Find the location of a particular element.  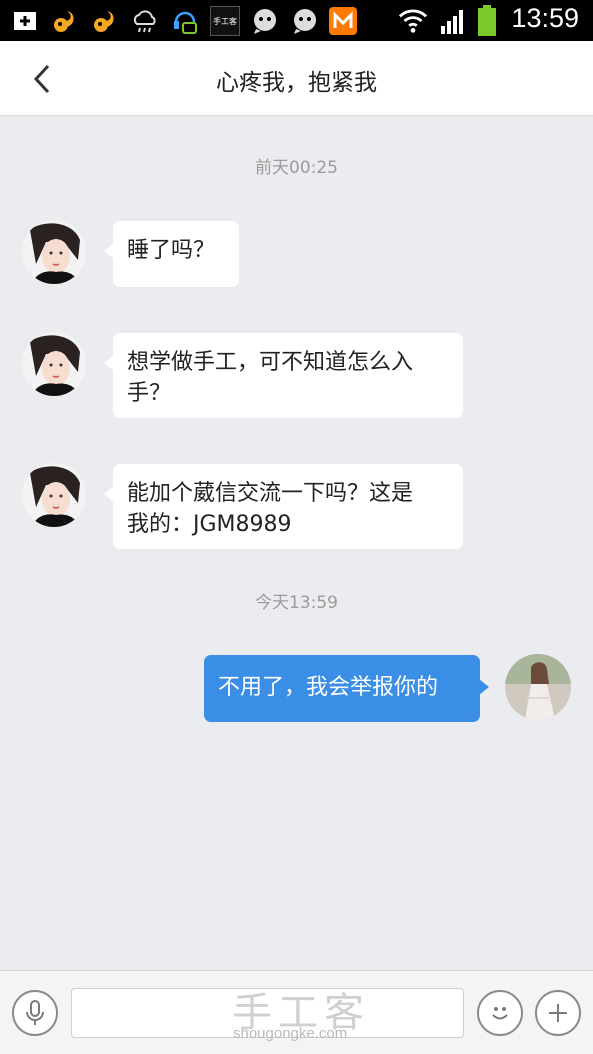

message-text-line: 手？ is located at coordinates (149, 393).